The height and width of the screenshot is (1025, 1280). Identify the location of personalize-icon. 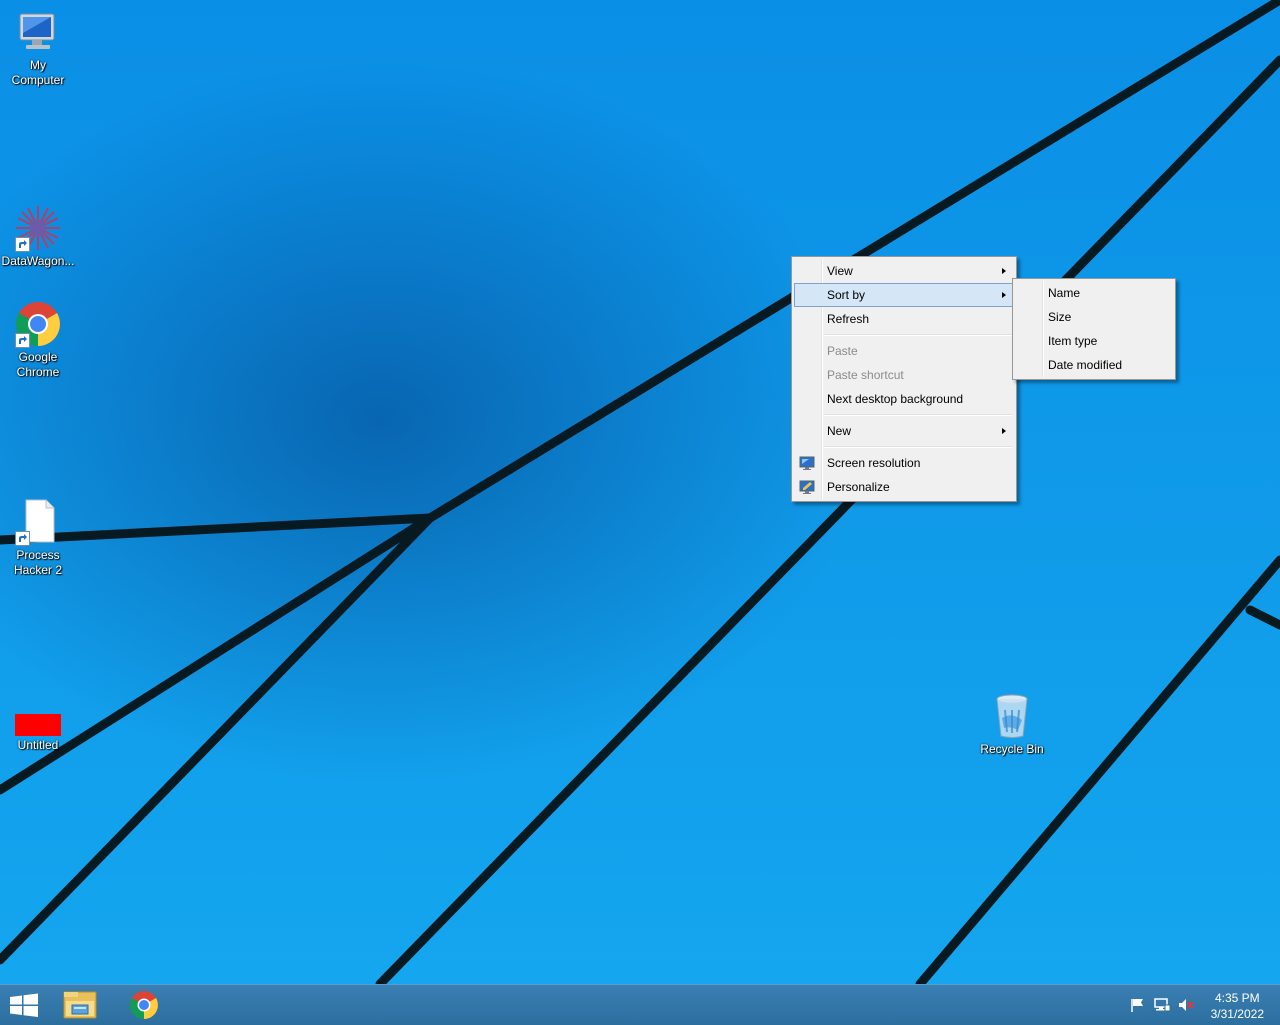
(807, 487).